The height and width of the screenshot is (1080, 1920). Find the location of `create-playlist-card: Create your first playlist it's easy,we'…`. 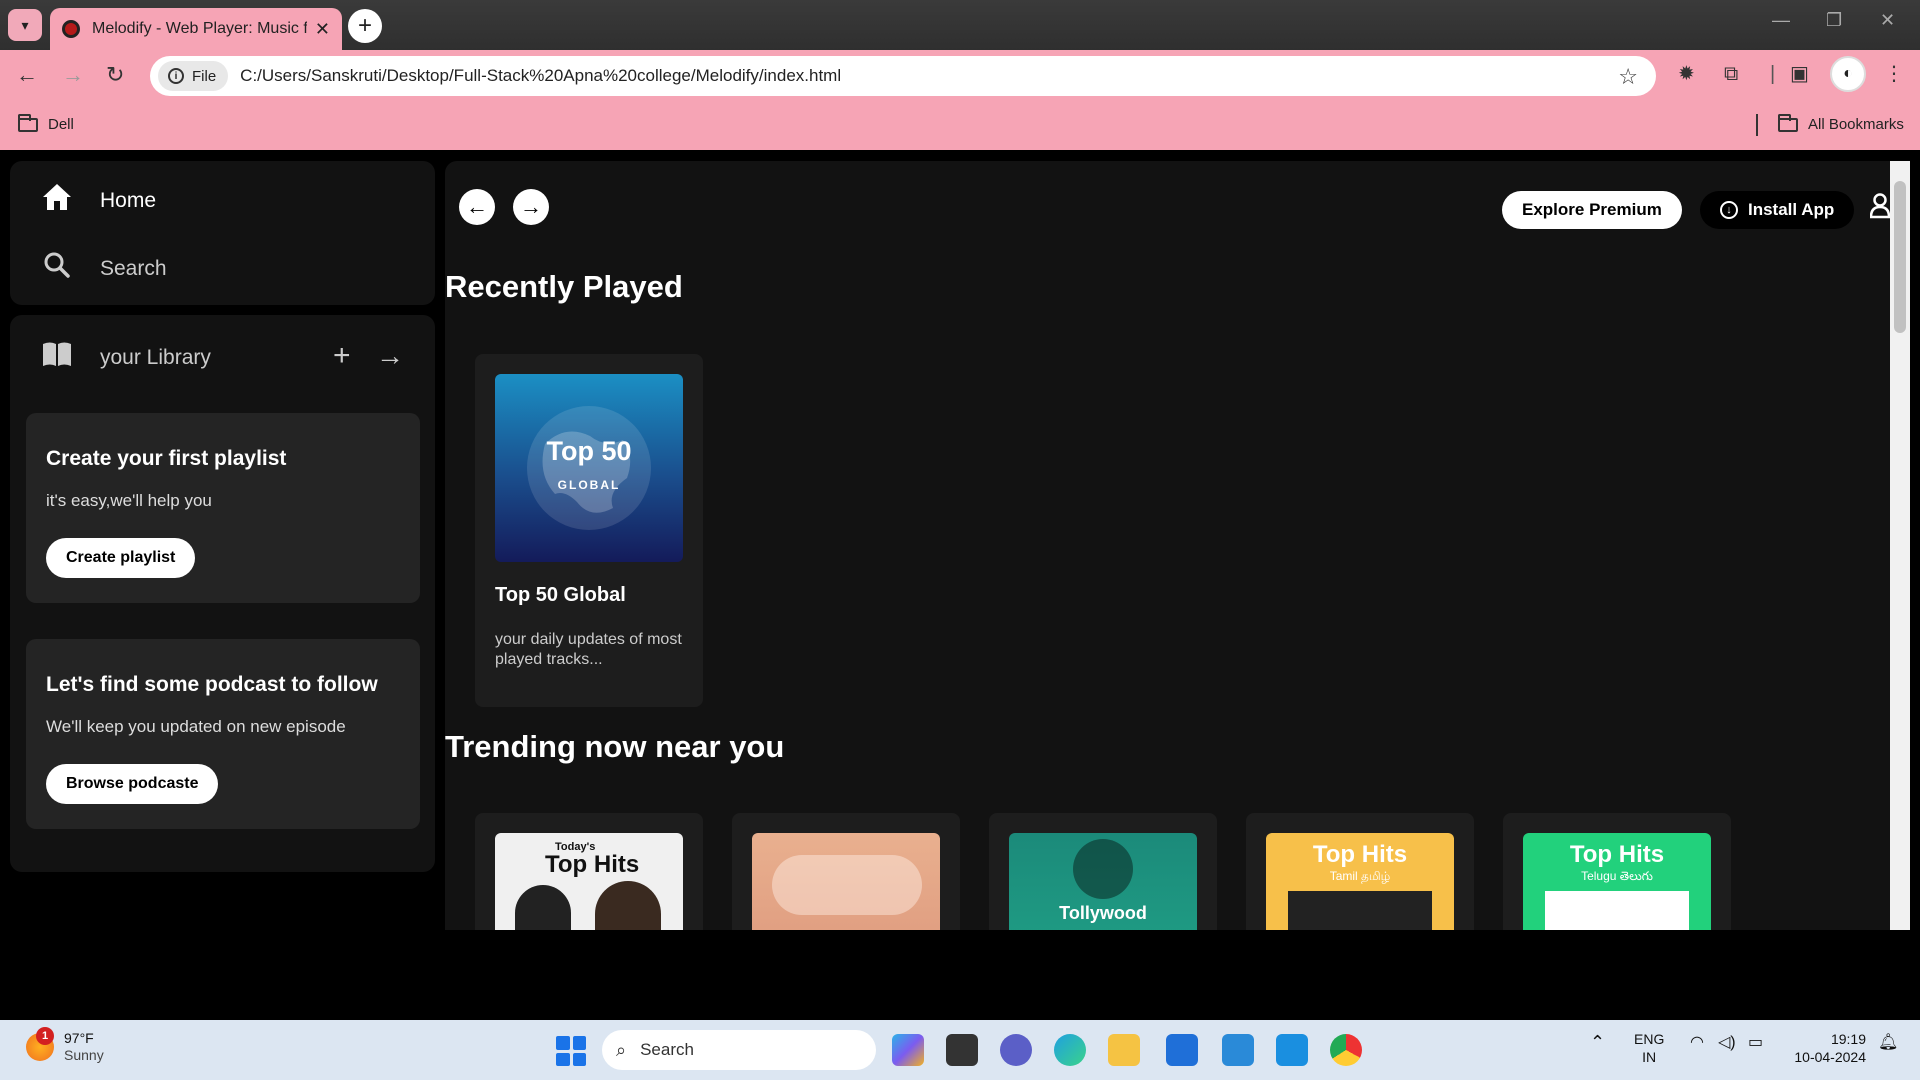

create-playlist-card: Create your first playlist it's easy,we'… is located at coordinates (223, 508).